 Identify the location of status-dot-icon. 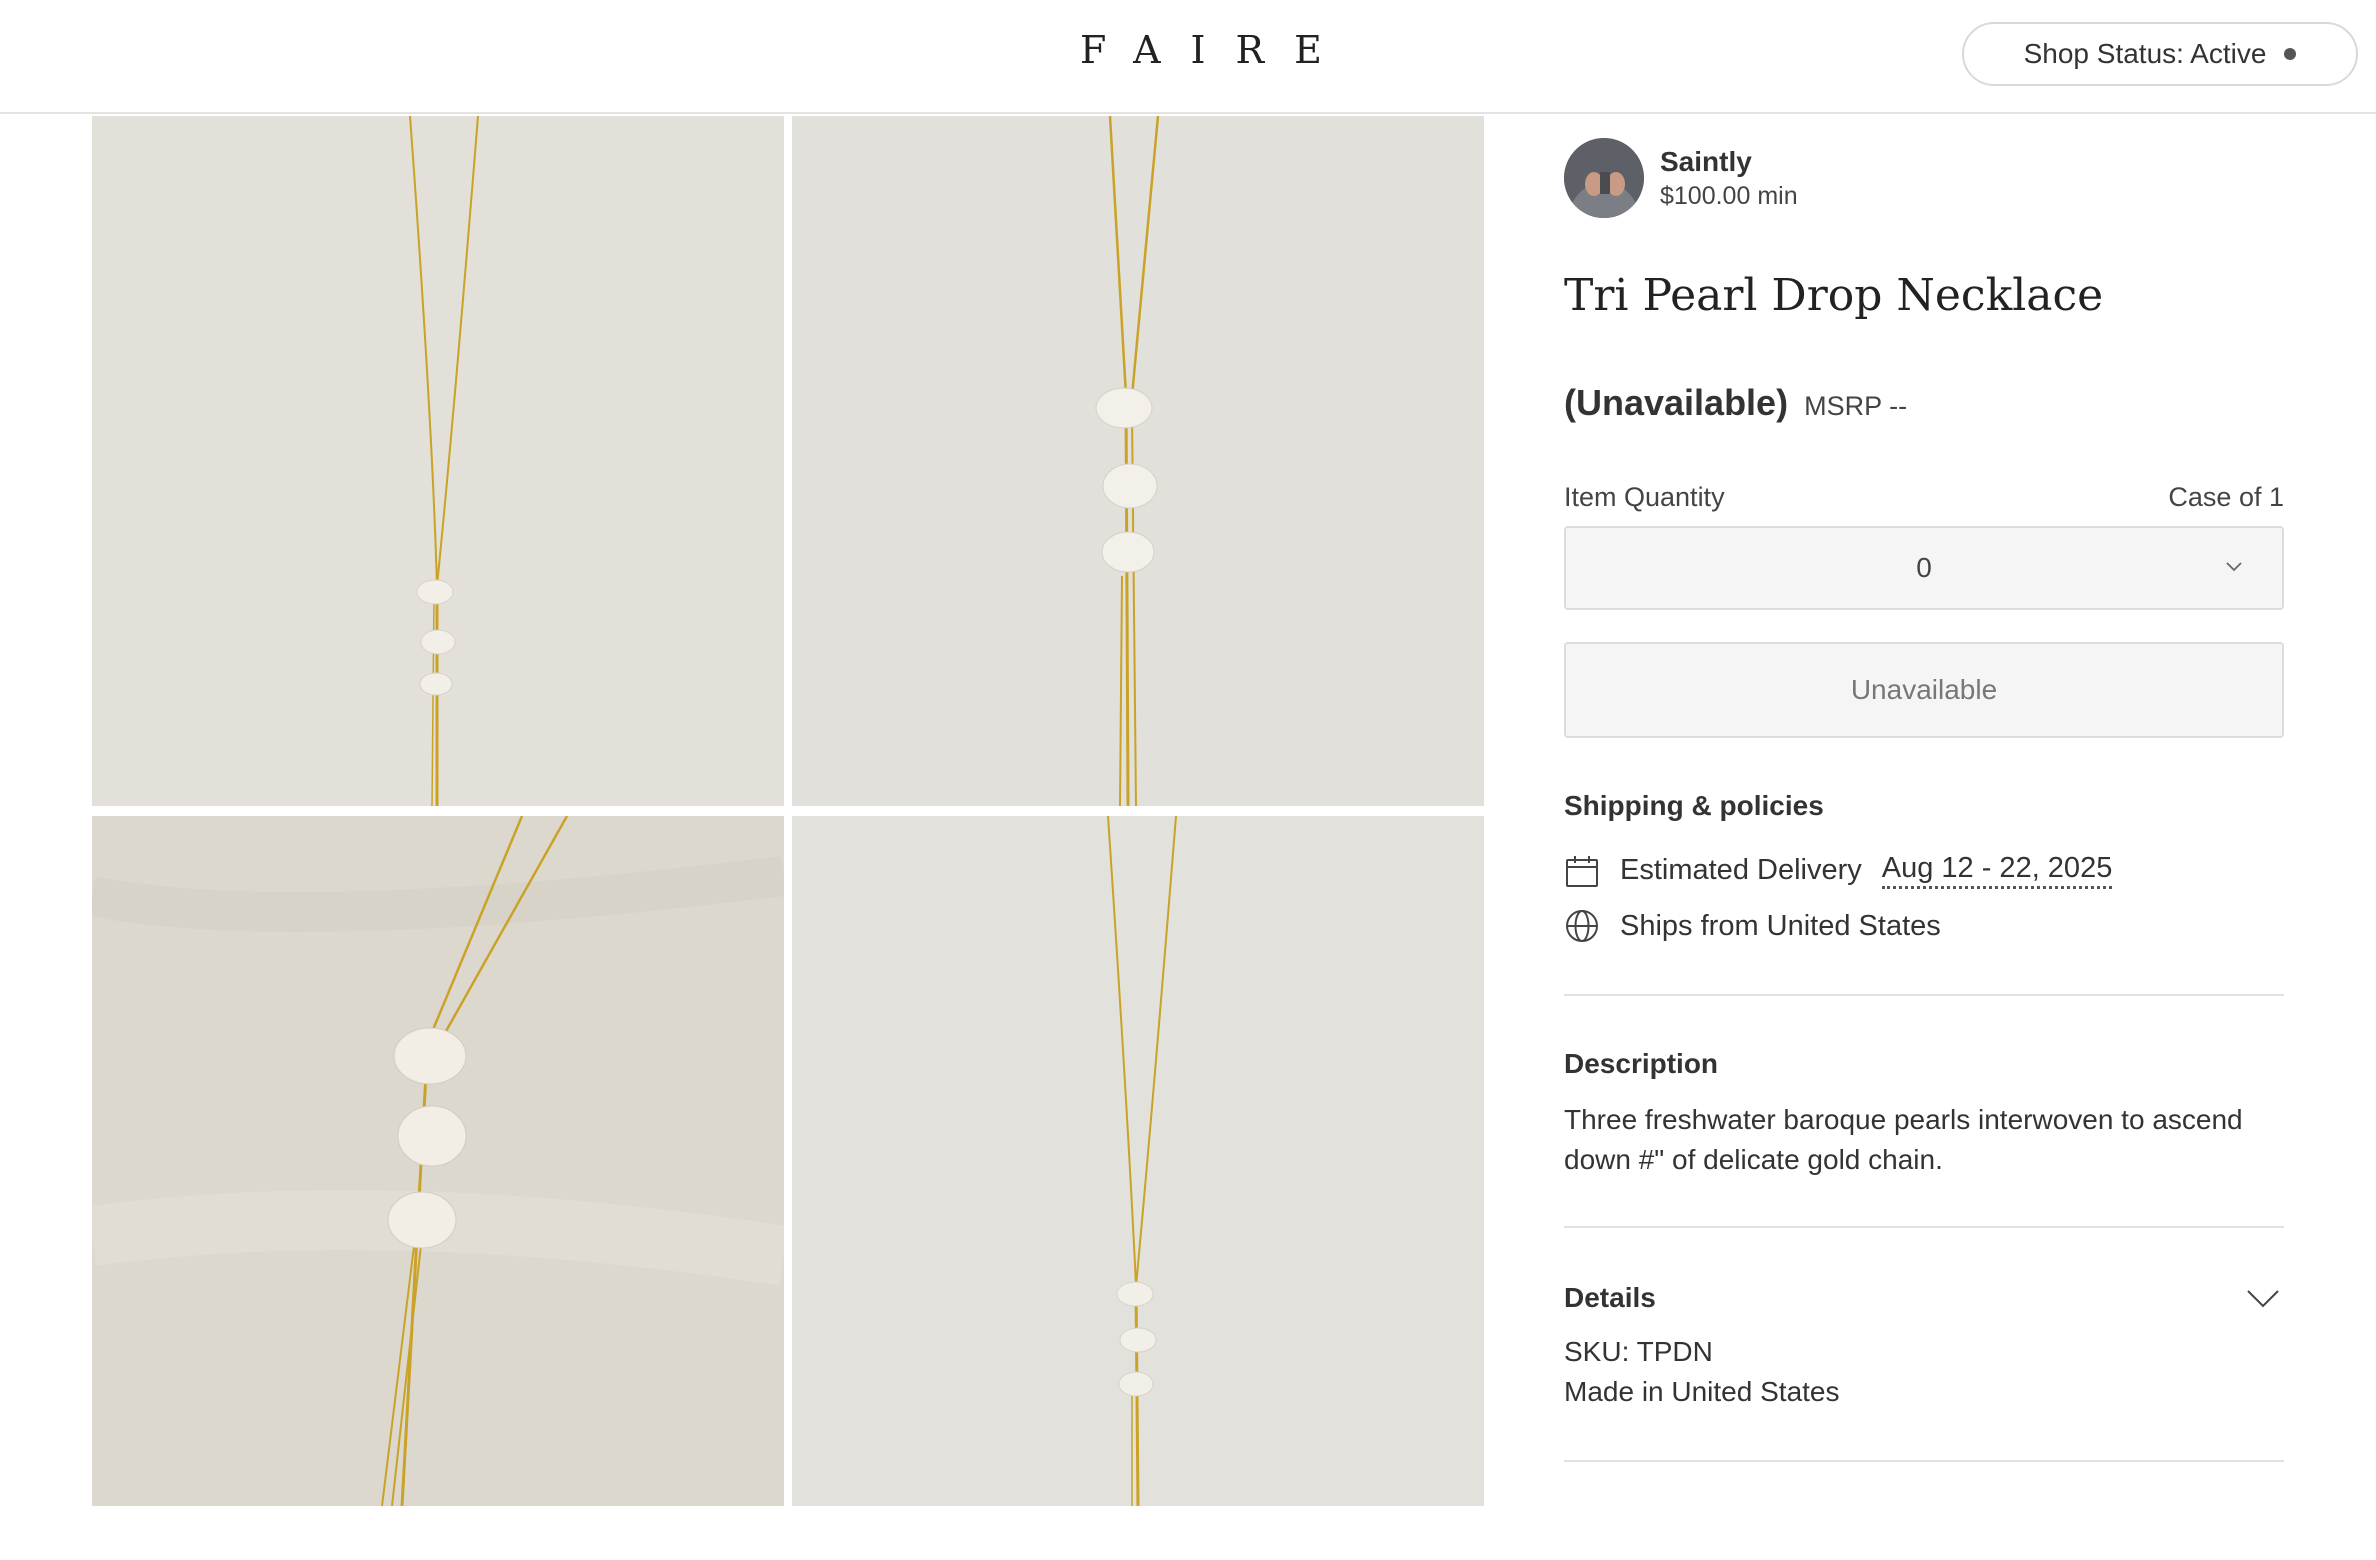
(2290, 54).